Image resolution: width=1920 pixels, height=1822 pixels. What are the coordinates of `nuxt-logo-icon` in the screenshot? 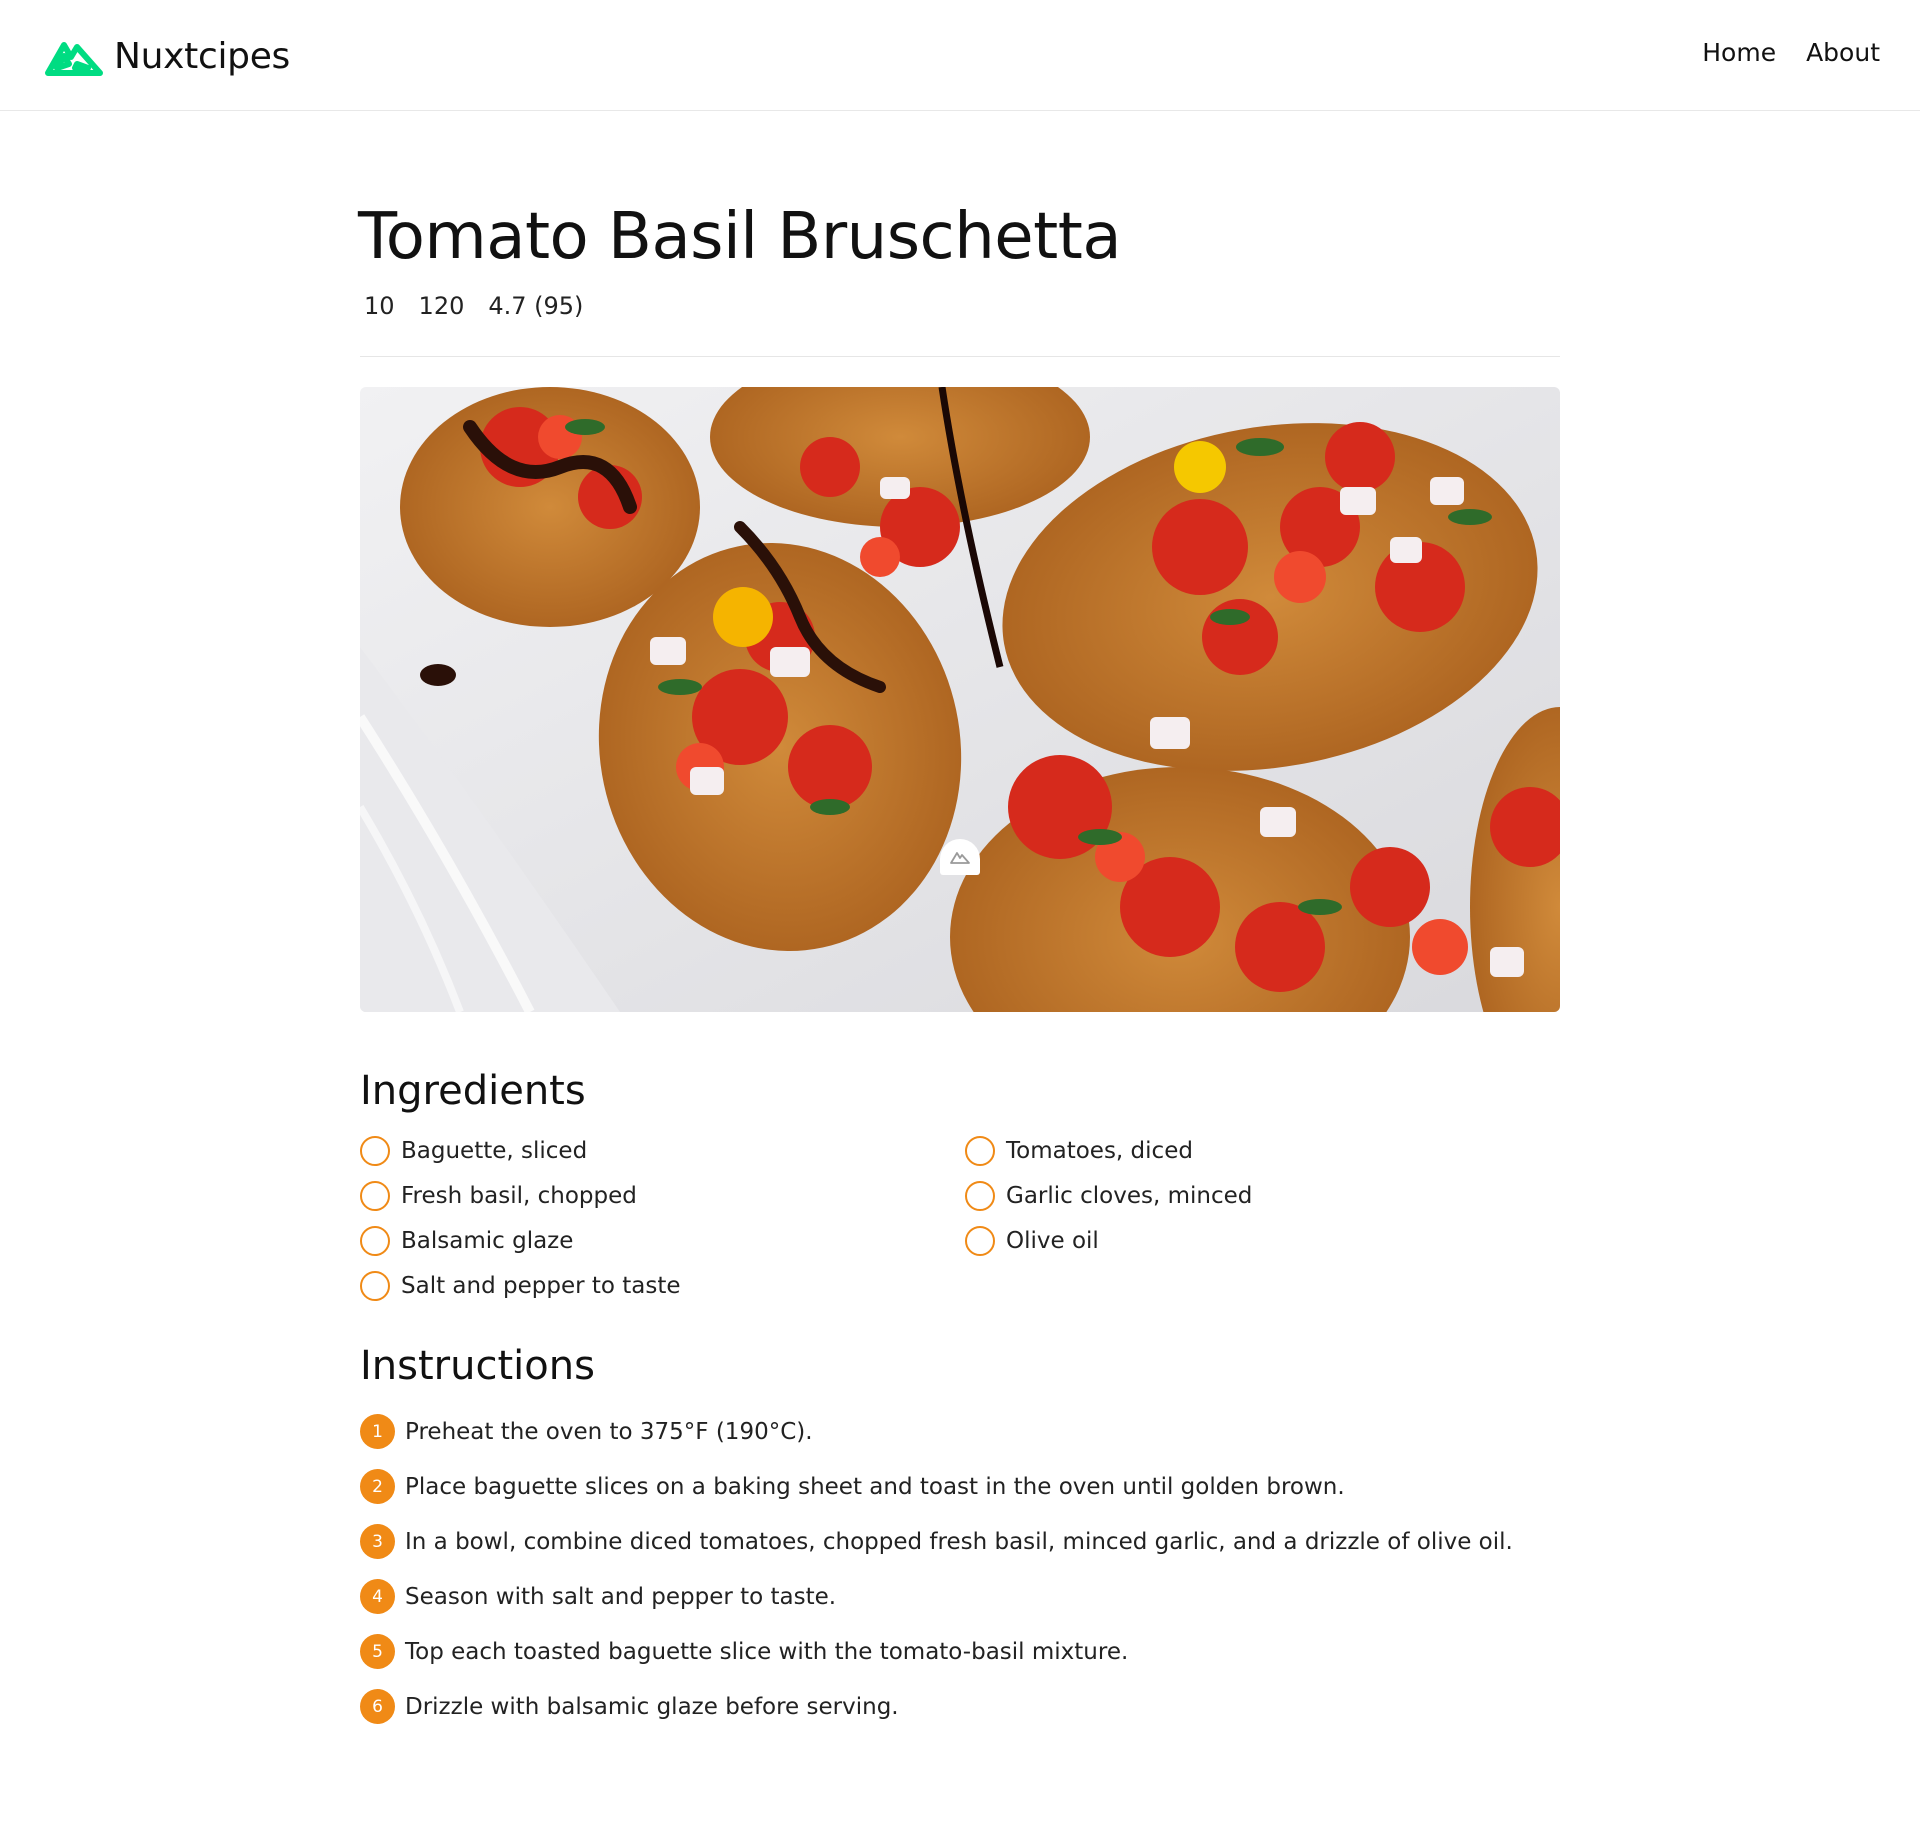 It's located at (960, 857).